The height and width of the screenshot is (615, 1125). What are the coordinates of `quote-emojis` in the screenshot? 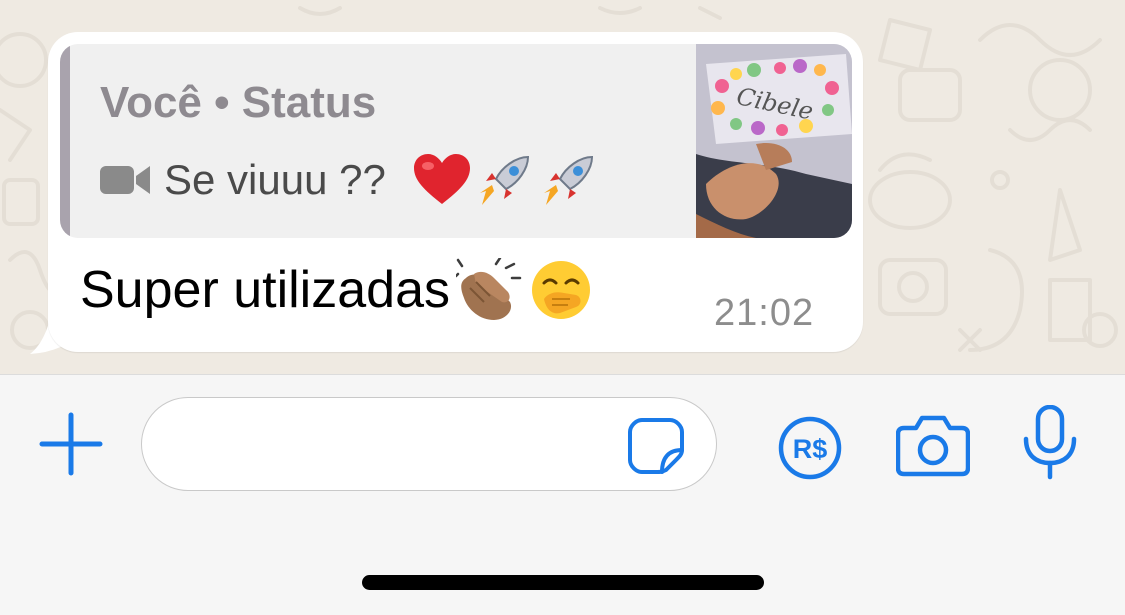 It's located at (505, 180).